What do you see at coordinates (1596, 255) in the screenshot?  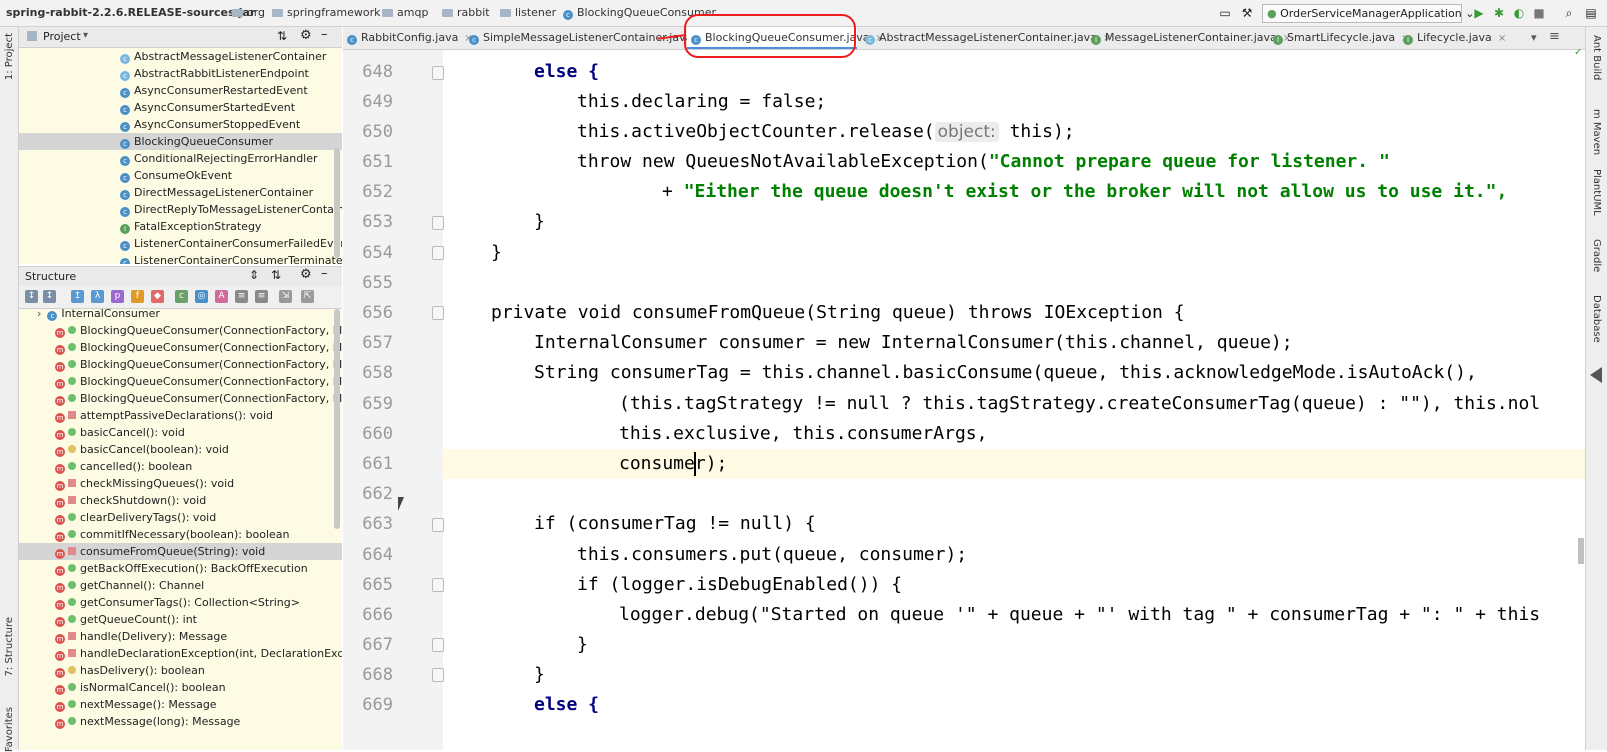 I see `gradle-tool-button: Gradle` at bounding box center [1596, 255].